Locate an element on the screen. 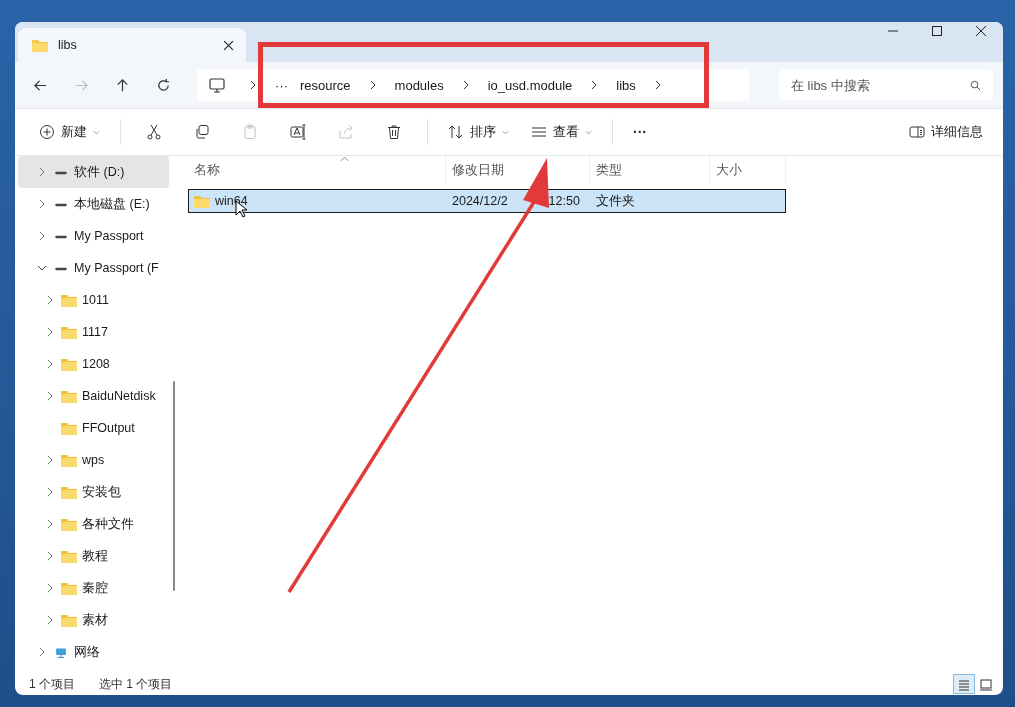 This screenshot has width=1015, height=707. file-row: win64 2024/12/2 12:50 文件夹 is located at coordinates (487, 201).